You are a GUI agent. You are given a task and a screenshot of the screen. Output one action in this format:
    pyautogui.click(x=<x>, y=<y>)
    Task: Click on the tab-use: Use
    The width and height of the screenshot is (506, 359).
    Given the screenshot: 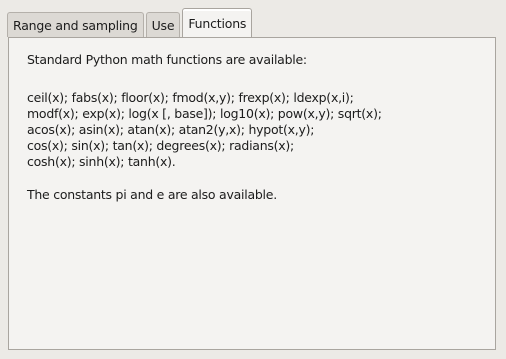 What is the action you would take?
    pyautogui.click(x=163, y=24)
    